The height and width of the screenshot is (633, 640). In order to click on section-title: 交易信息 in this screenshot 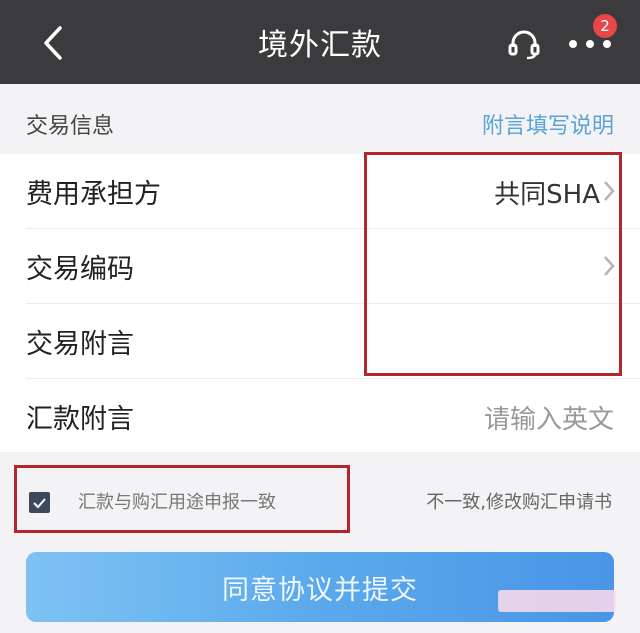, I will do `click(70, 126)`.